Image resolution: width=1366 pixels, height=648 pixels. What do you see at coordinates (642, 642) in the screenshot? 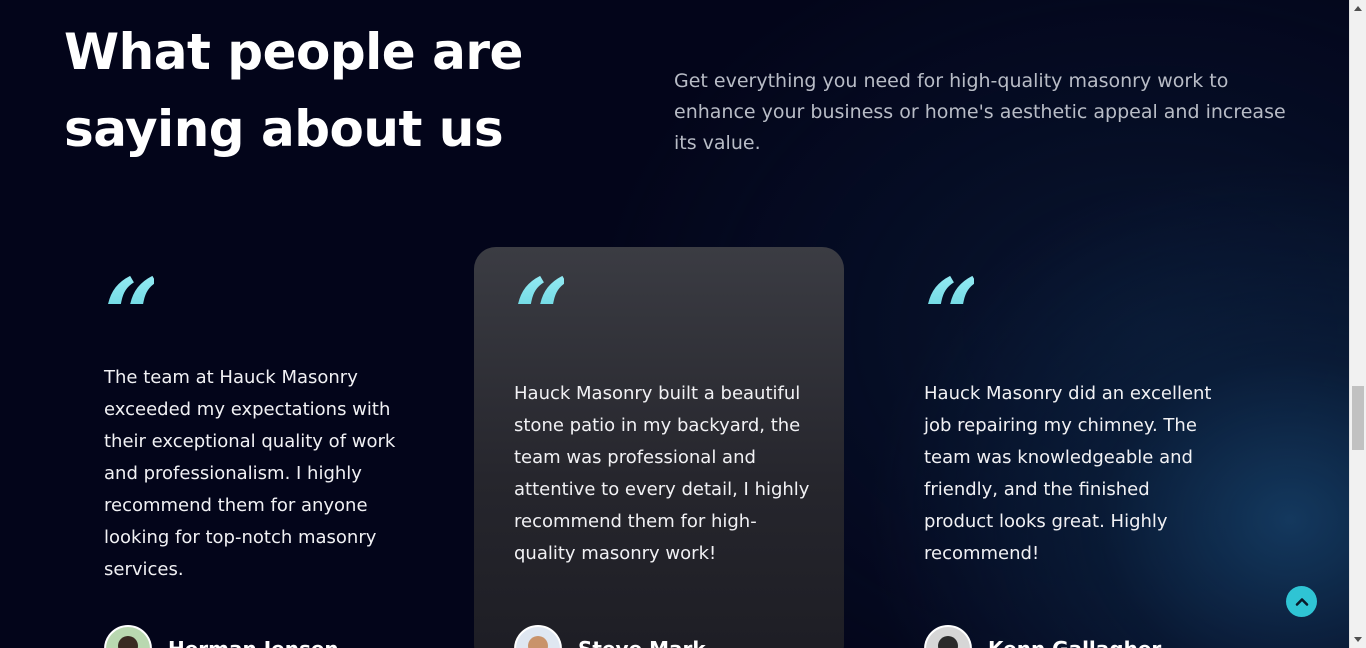
I see `author-name: Steve Mark` at bounding box center [642, 642].